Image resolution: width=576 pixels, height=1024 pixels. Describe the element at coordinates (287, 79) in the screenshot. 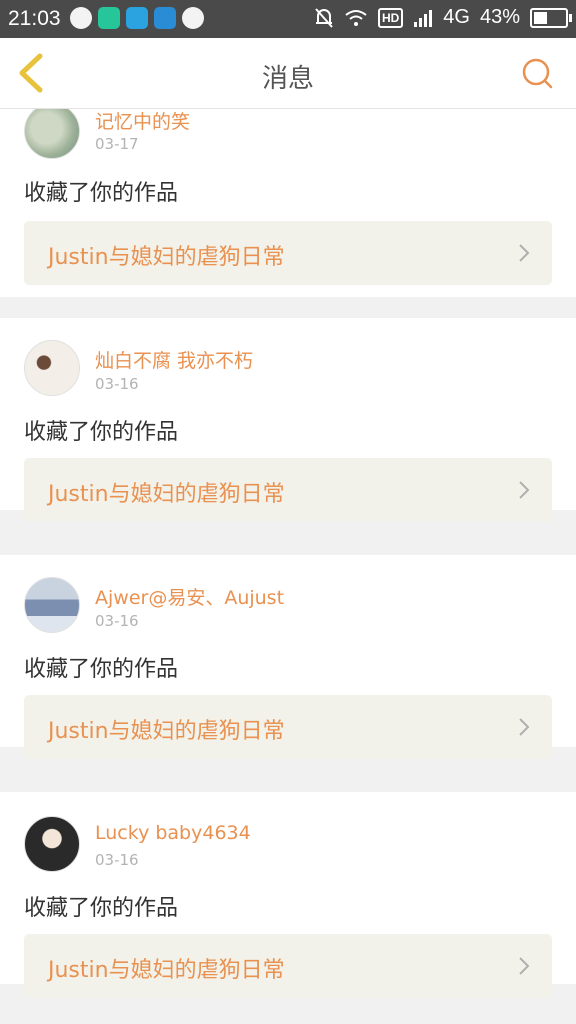

I see `page-title: 消息` at that location.